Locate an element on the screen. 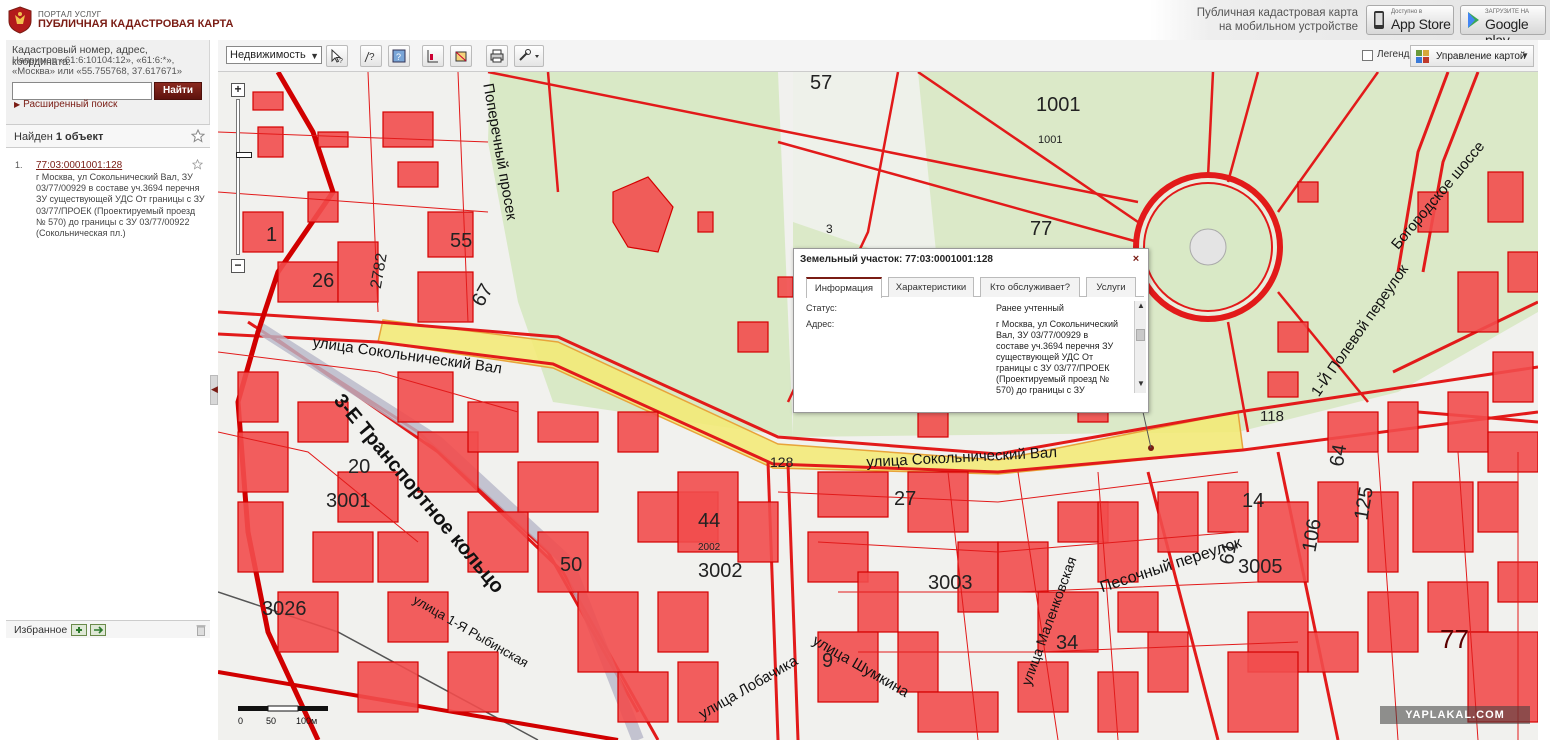 The width and height of the screenshot is (1550, 744). area-measure-button is located at coordinates (461, 56).